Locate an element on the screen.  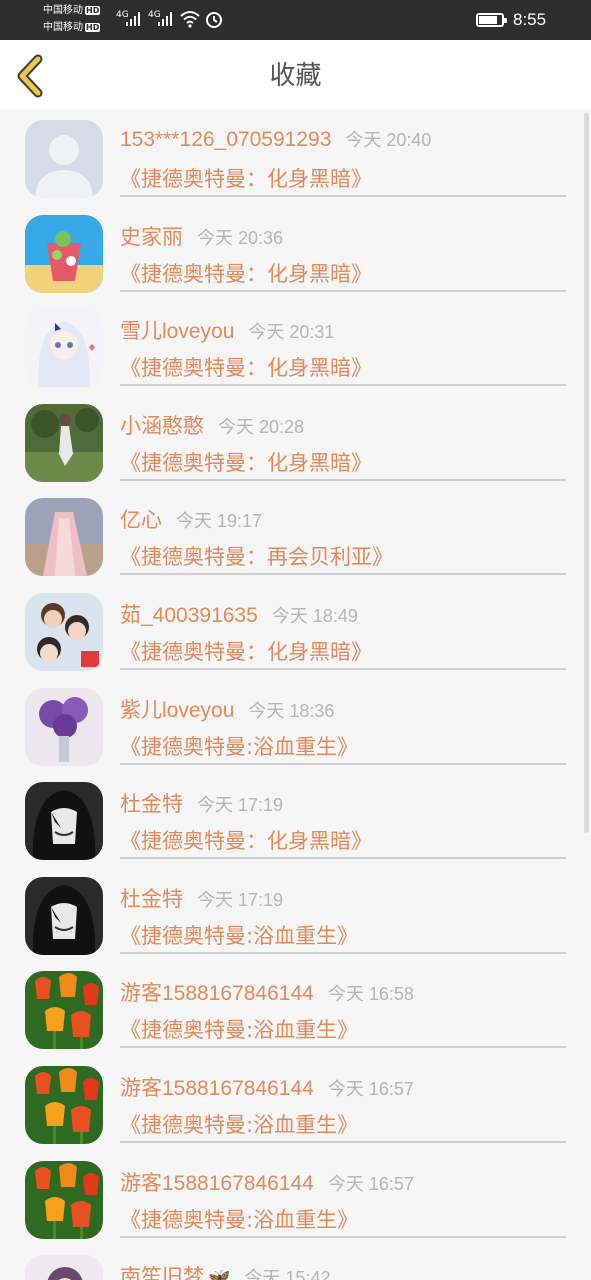
carrier-1: 中国移动 HD is located at coordinates (72, 10).